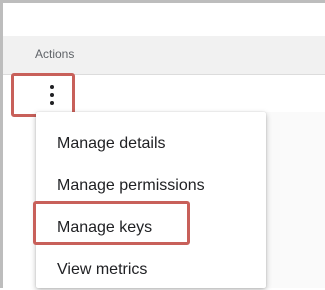  Describe the element at coordinates (151, 144) in the screenshot. I see `menu-item-manage-details: Manage details` at that location.